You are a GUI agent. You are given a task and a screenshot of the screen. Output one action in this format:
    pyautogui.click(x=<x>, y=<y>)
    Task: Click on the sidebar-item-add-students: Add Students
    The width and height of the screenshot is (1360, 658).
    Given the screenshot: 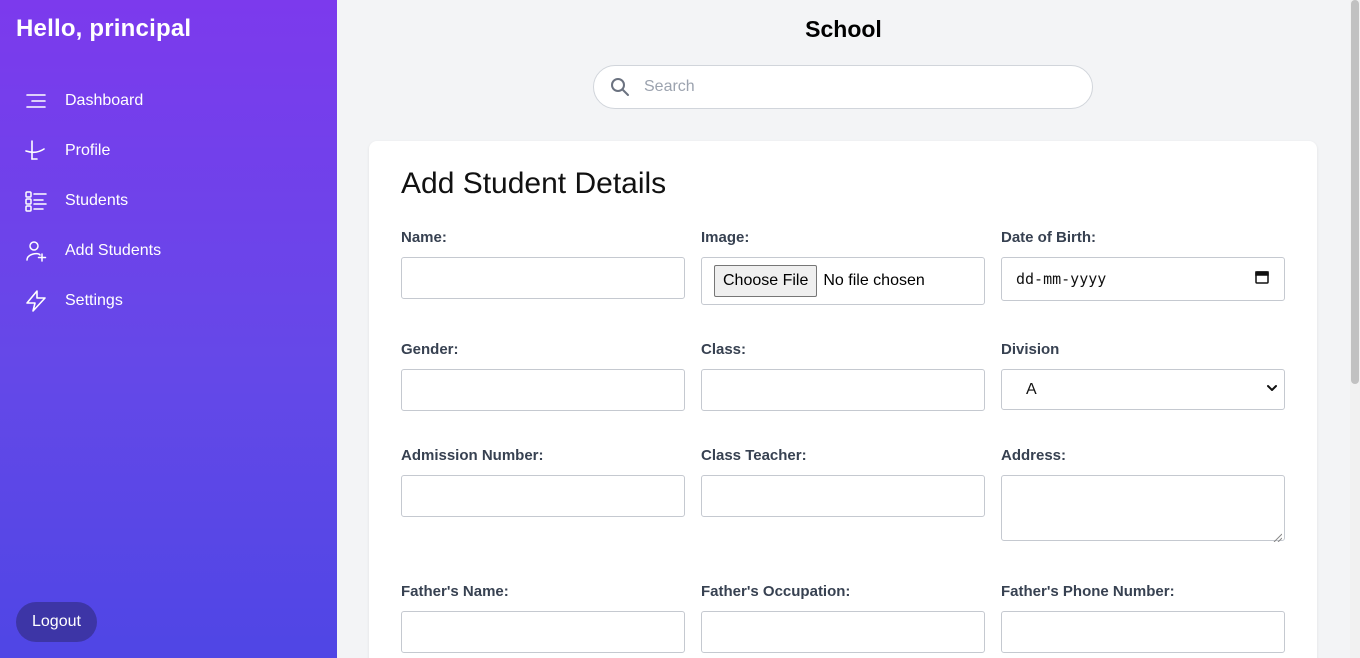 What is the action you would take?
    pyautogui.click(x=168, y=251)
    